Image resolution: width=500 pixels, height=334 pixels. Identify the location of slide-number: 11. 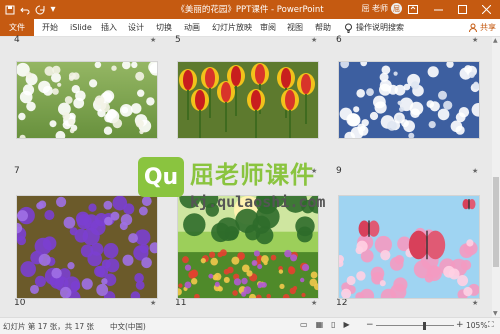
(181, 303).